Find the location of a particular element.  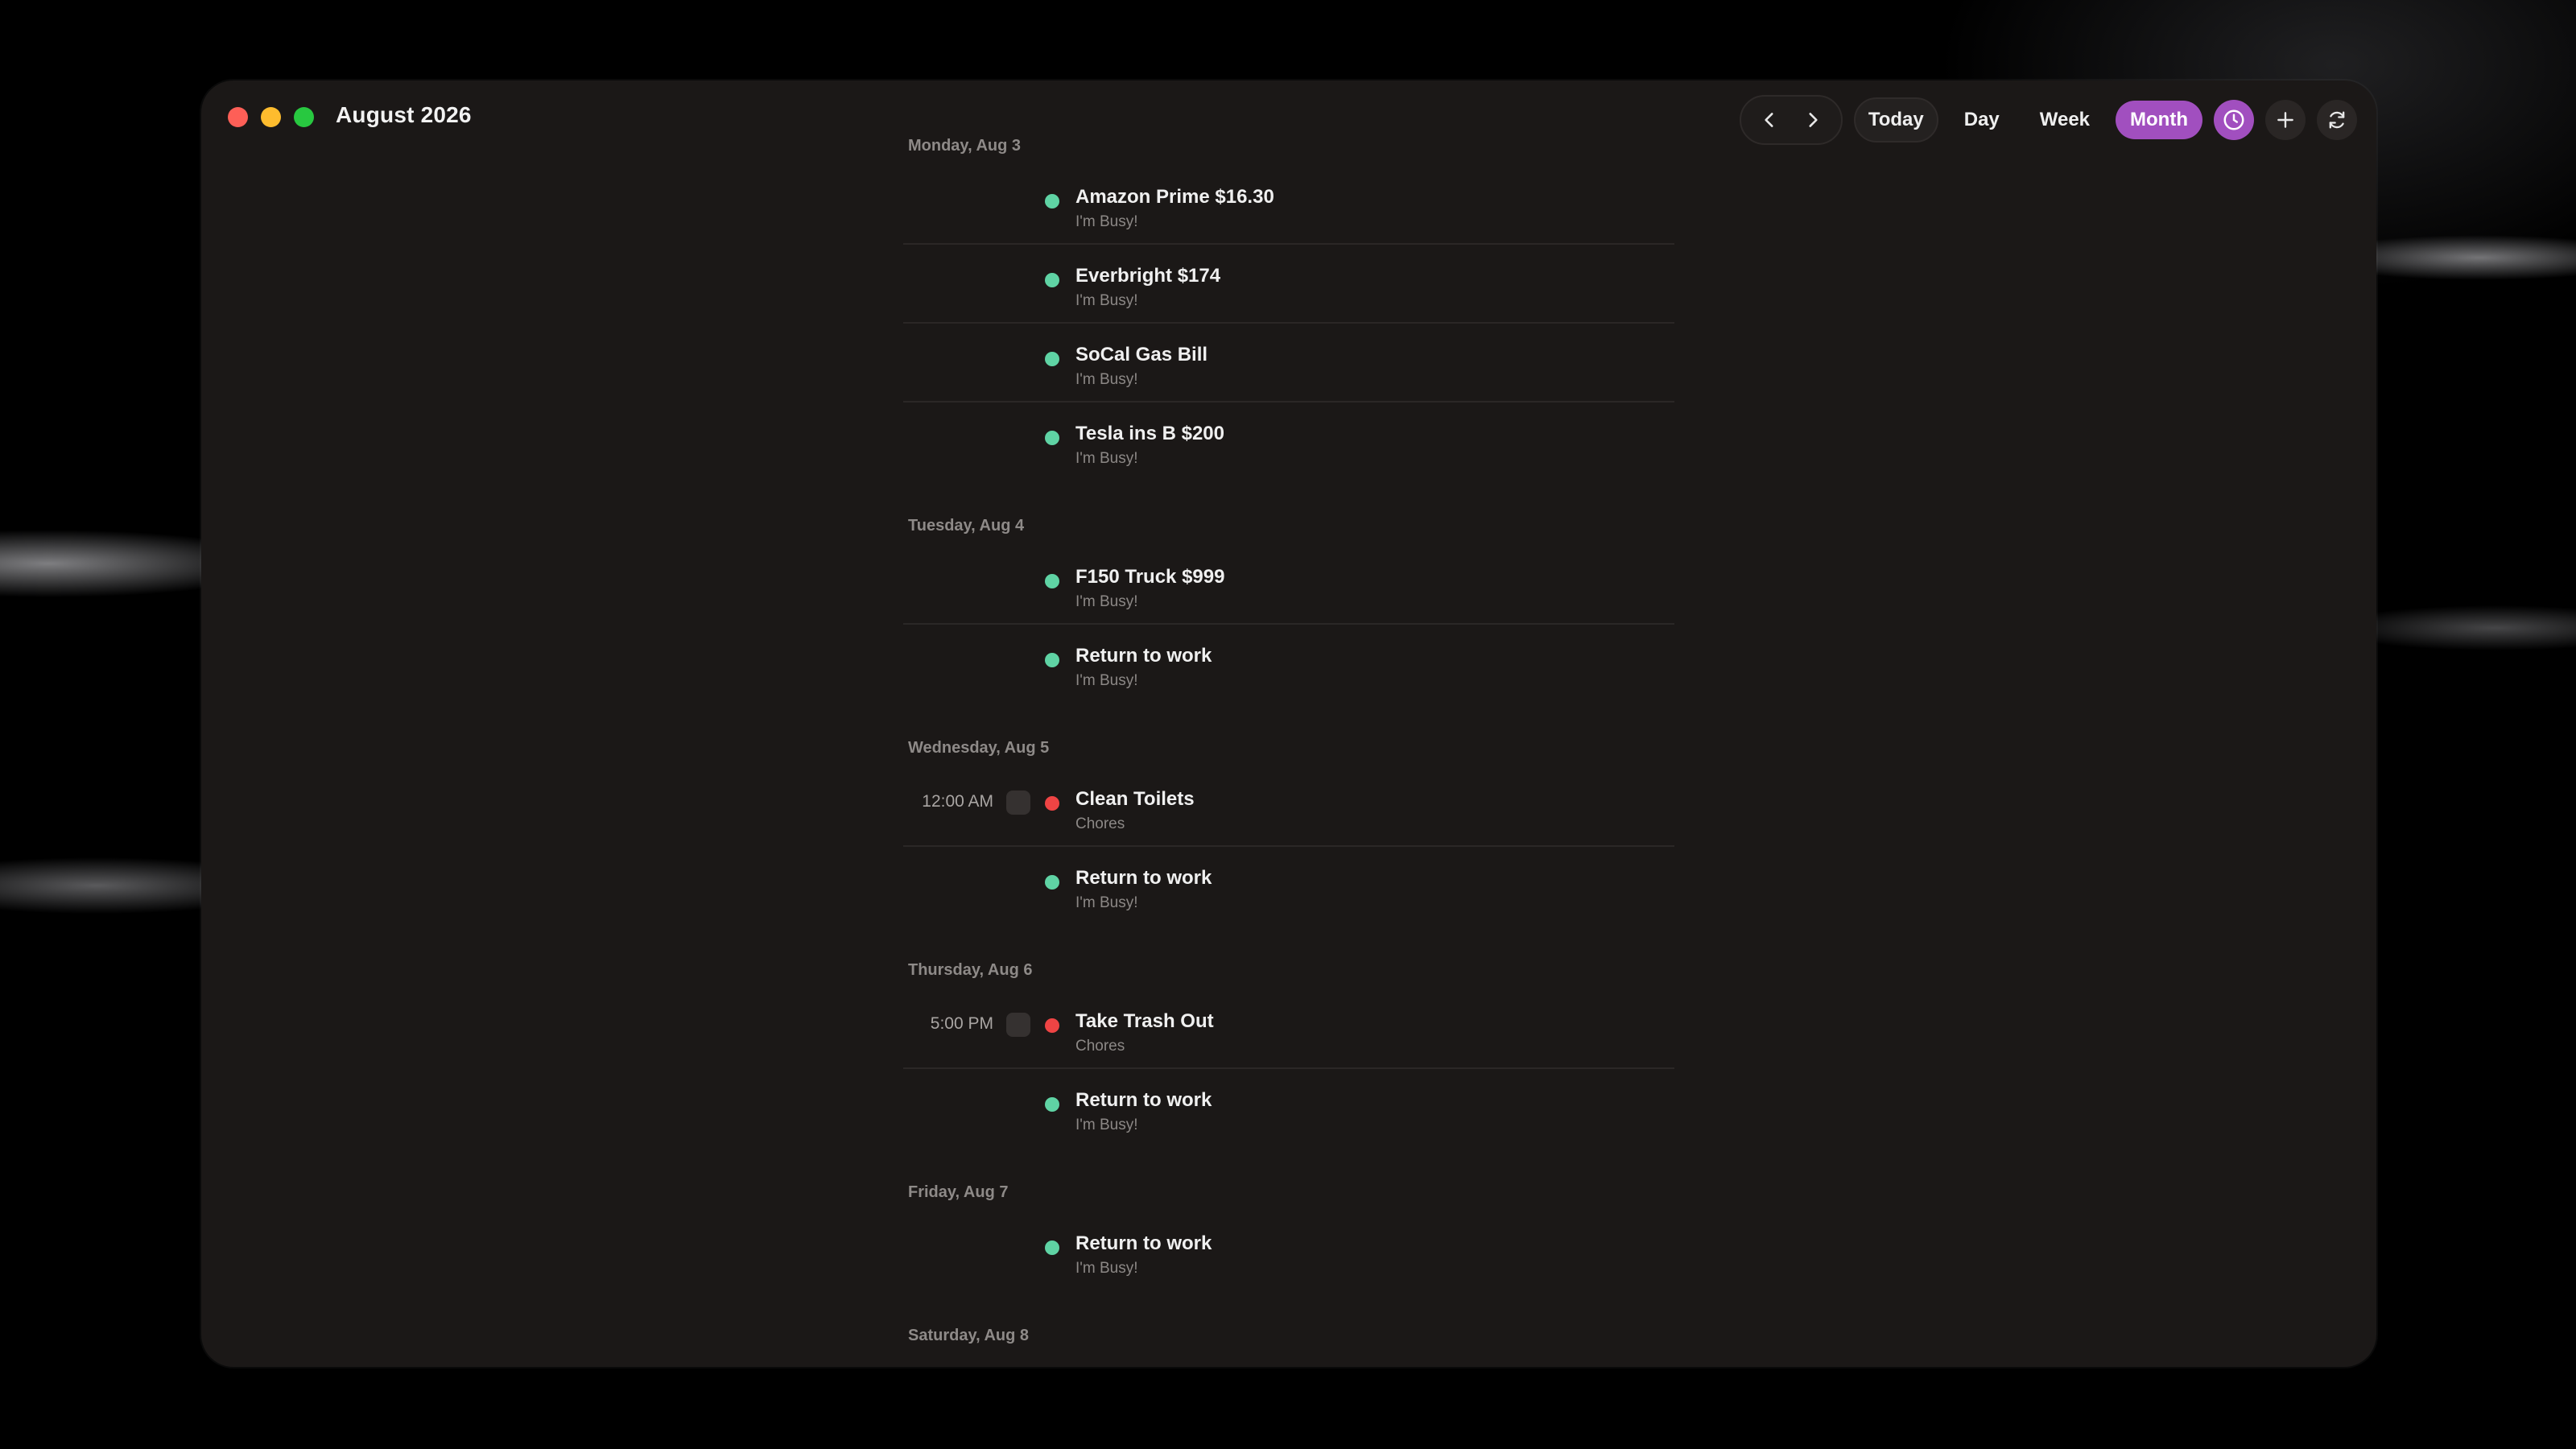

minimize-window-button is located at coordinates (271, 117).